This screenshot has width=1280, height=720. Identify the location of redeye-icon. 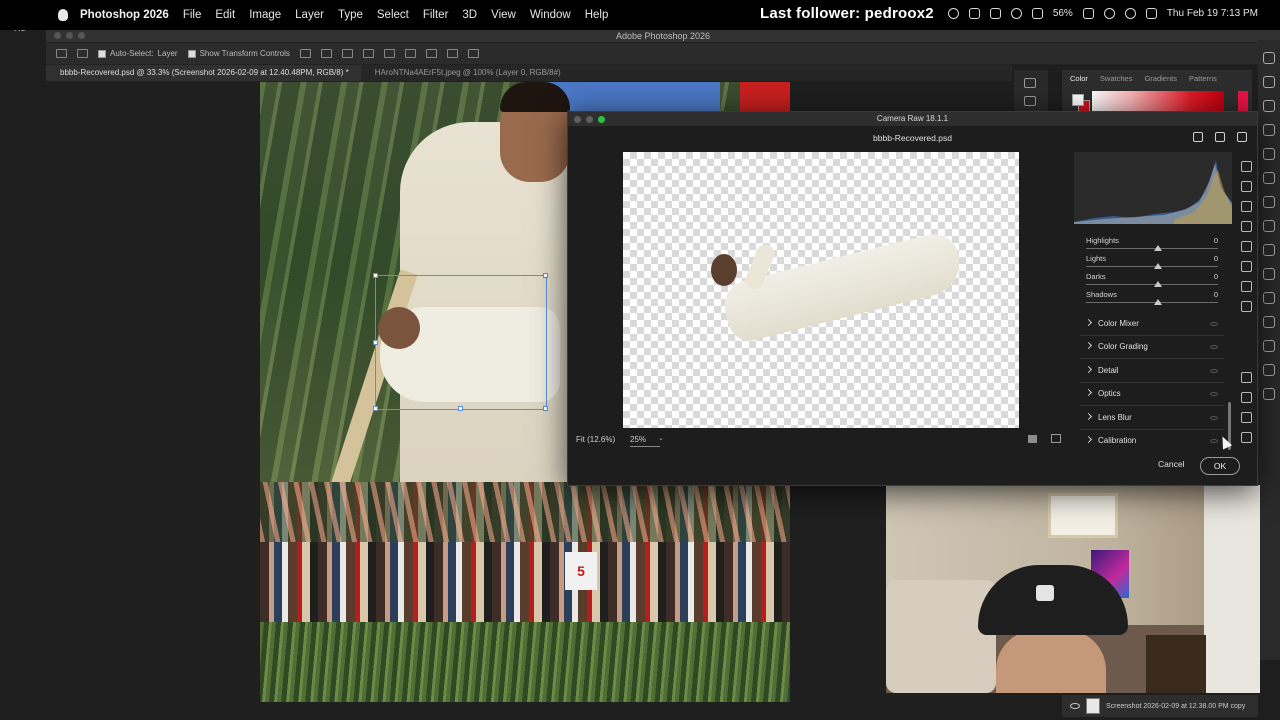
(1269, 250).